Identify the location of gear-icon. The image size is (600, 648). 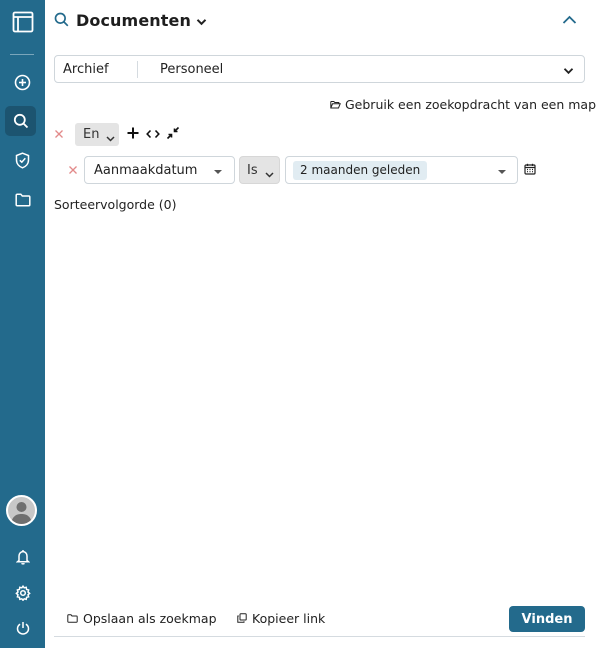
(22, 593).